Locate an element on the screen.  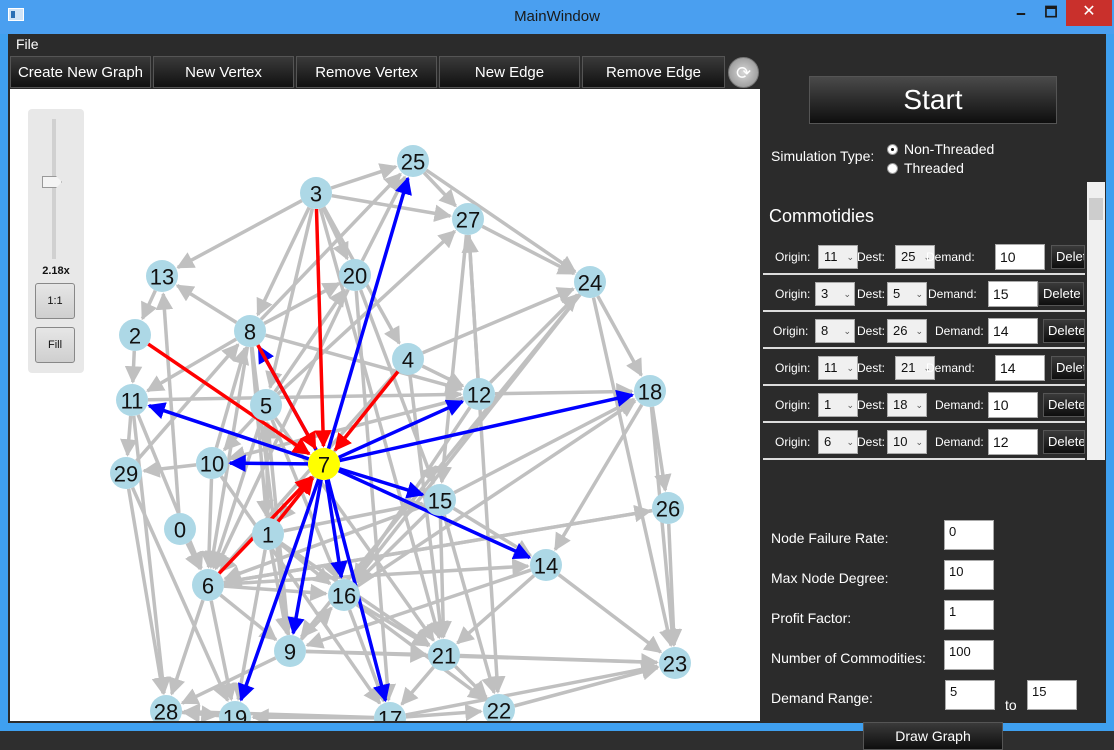
graph-edge-outgoing is located at coordinates (268, 463).